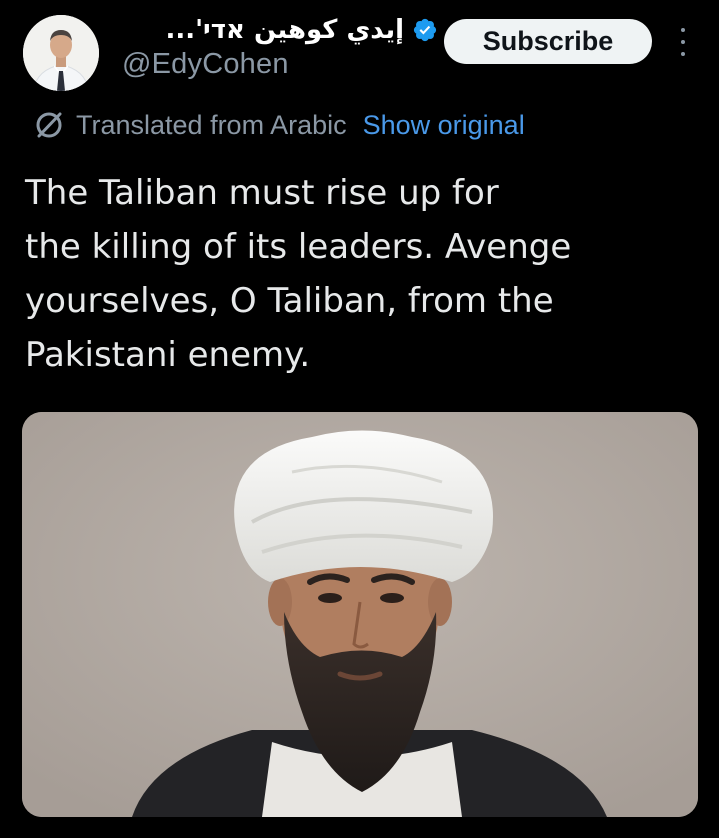 The image size is (719, 838). I want to click on subscribe-button: Subscribe, so click(548, 41).